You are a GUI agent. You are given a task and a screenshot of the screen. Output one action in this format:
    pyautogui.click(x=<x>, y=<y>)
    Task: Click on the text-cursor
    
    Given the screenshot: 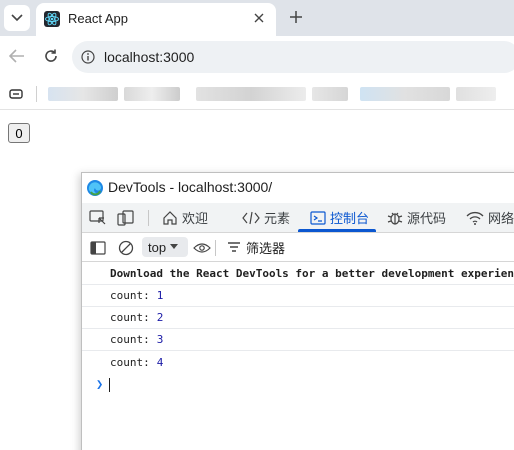 What is the action you would take?
    pyautogui.click(x=109, y=385)
    